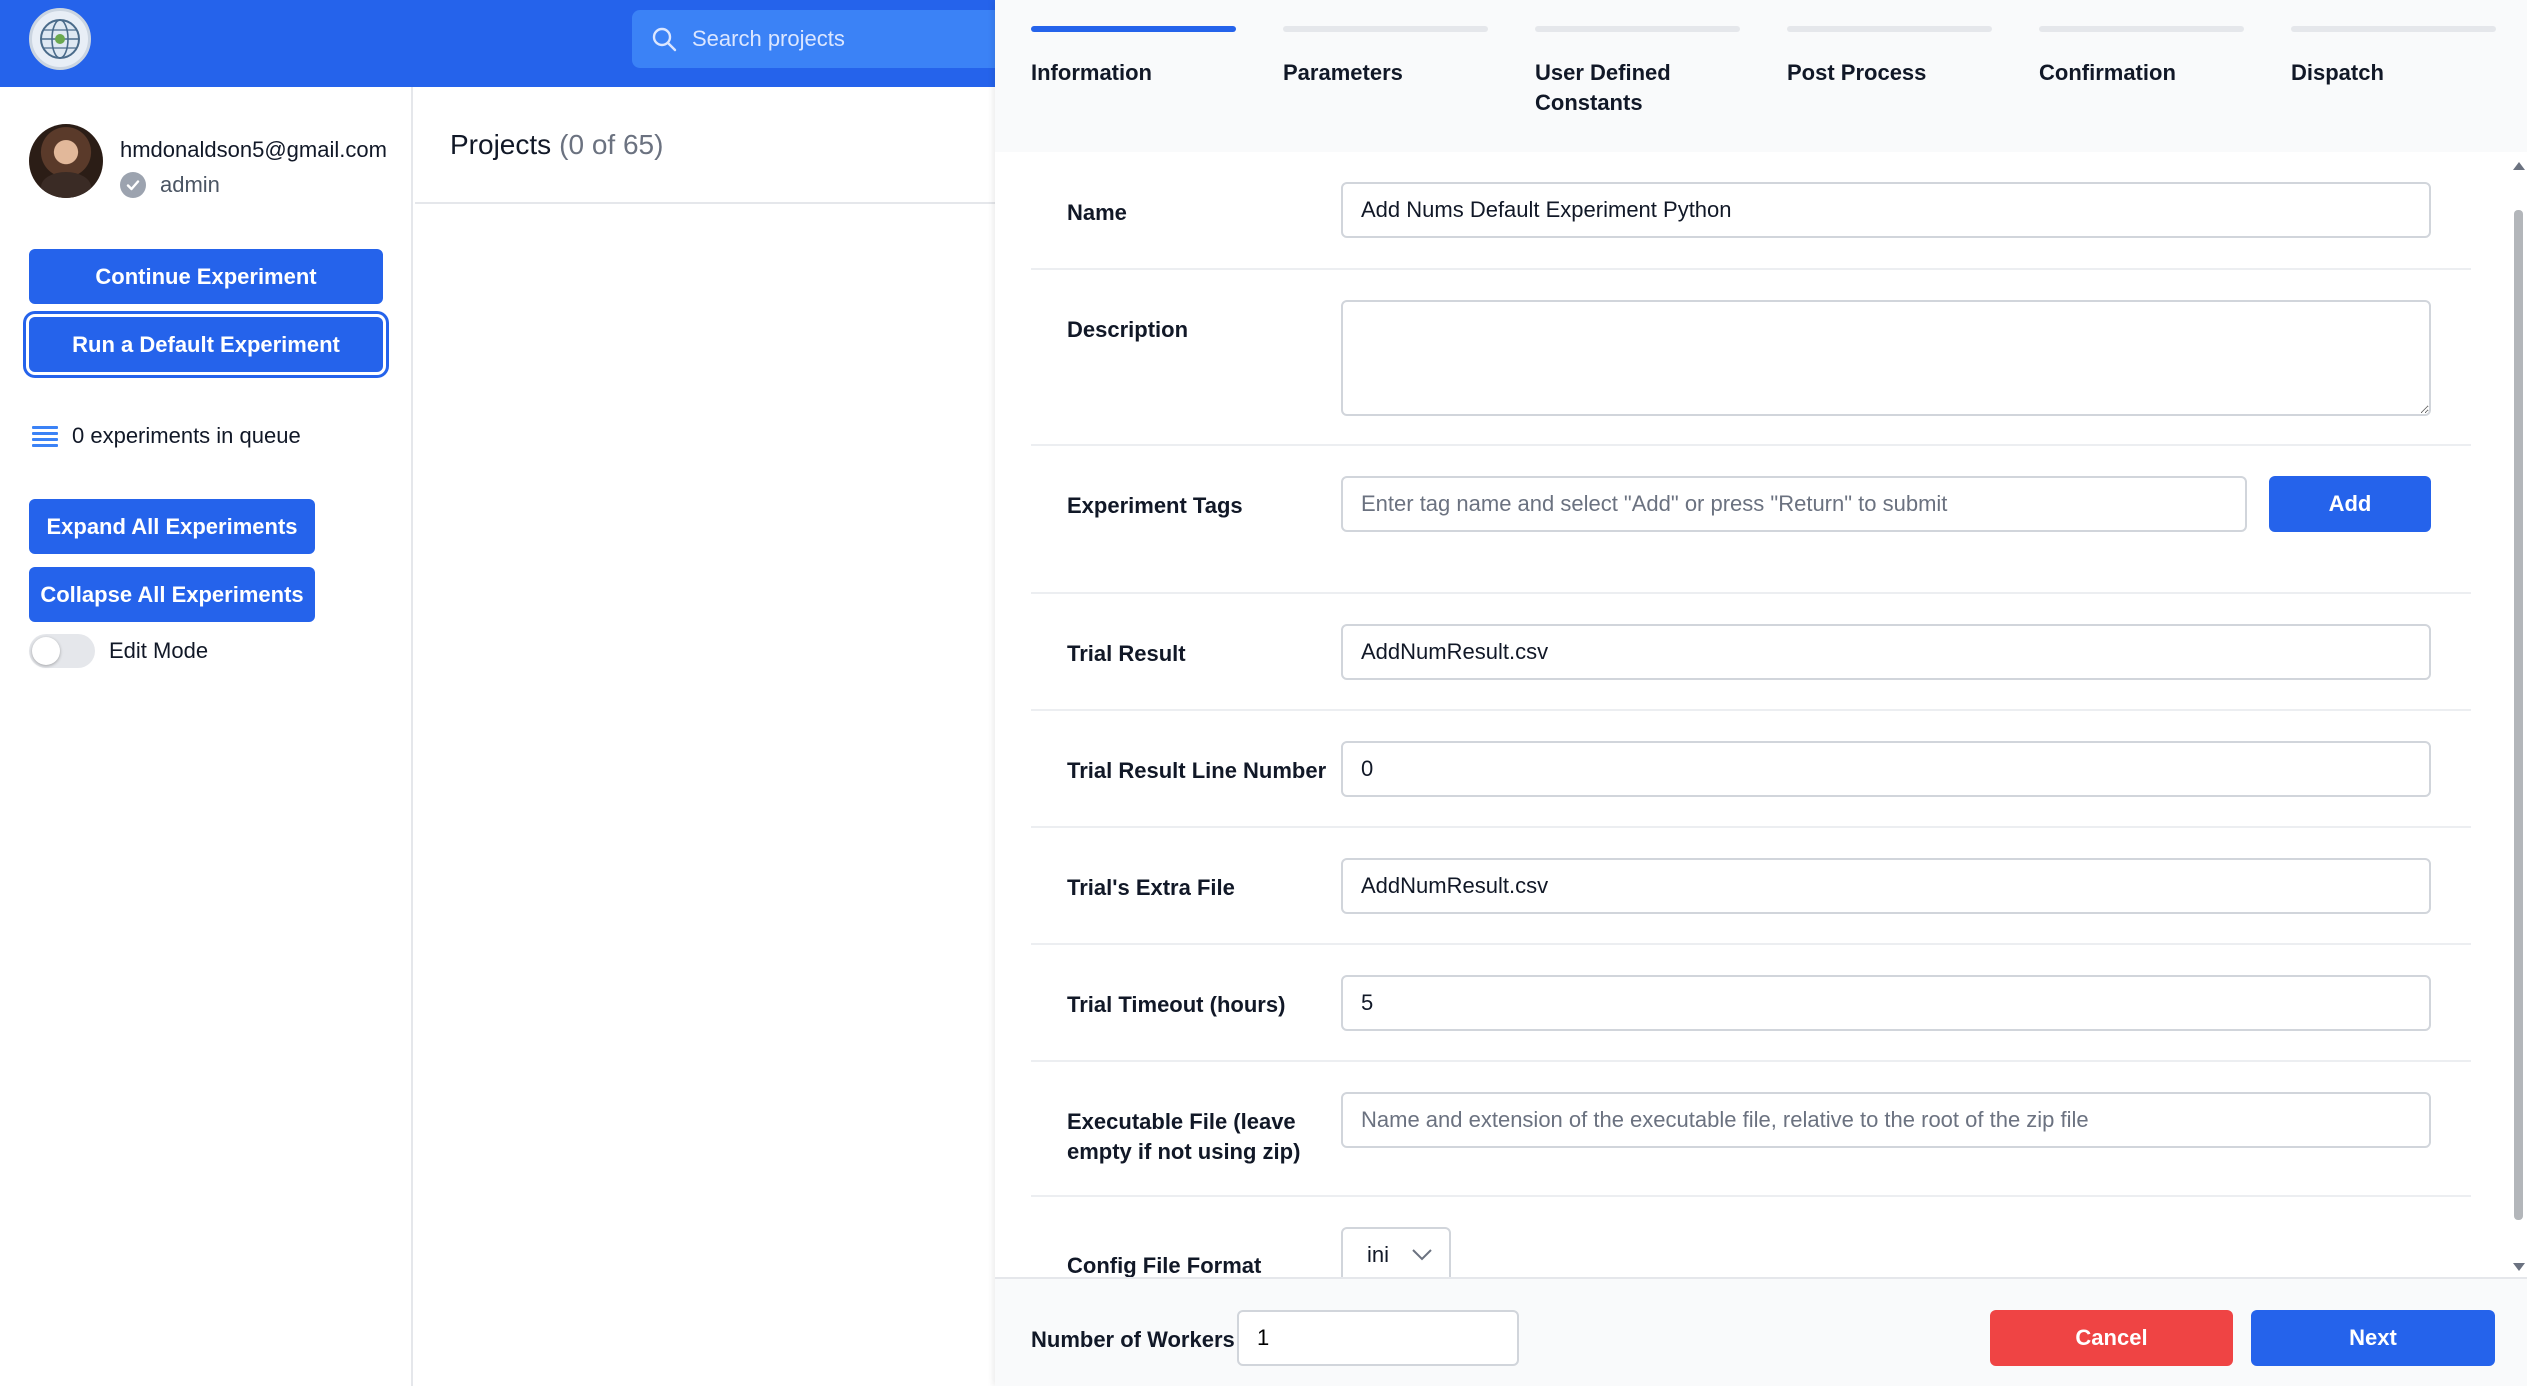  What do you see at coordinates (2337, 72) in the screenshot?
I see `step-label: Dispatch` at bounding box center [2337, 72].